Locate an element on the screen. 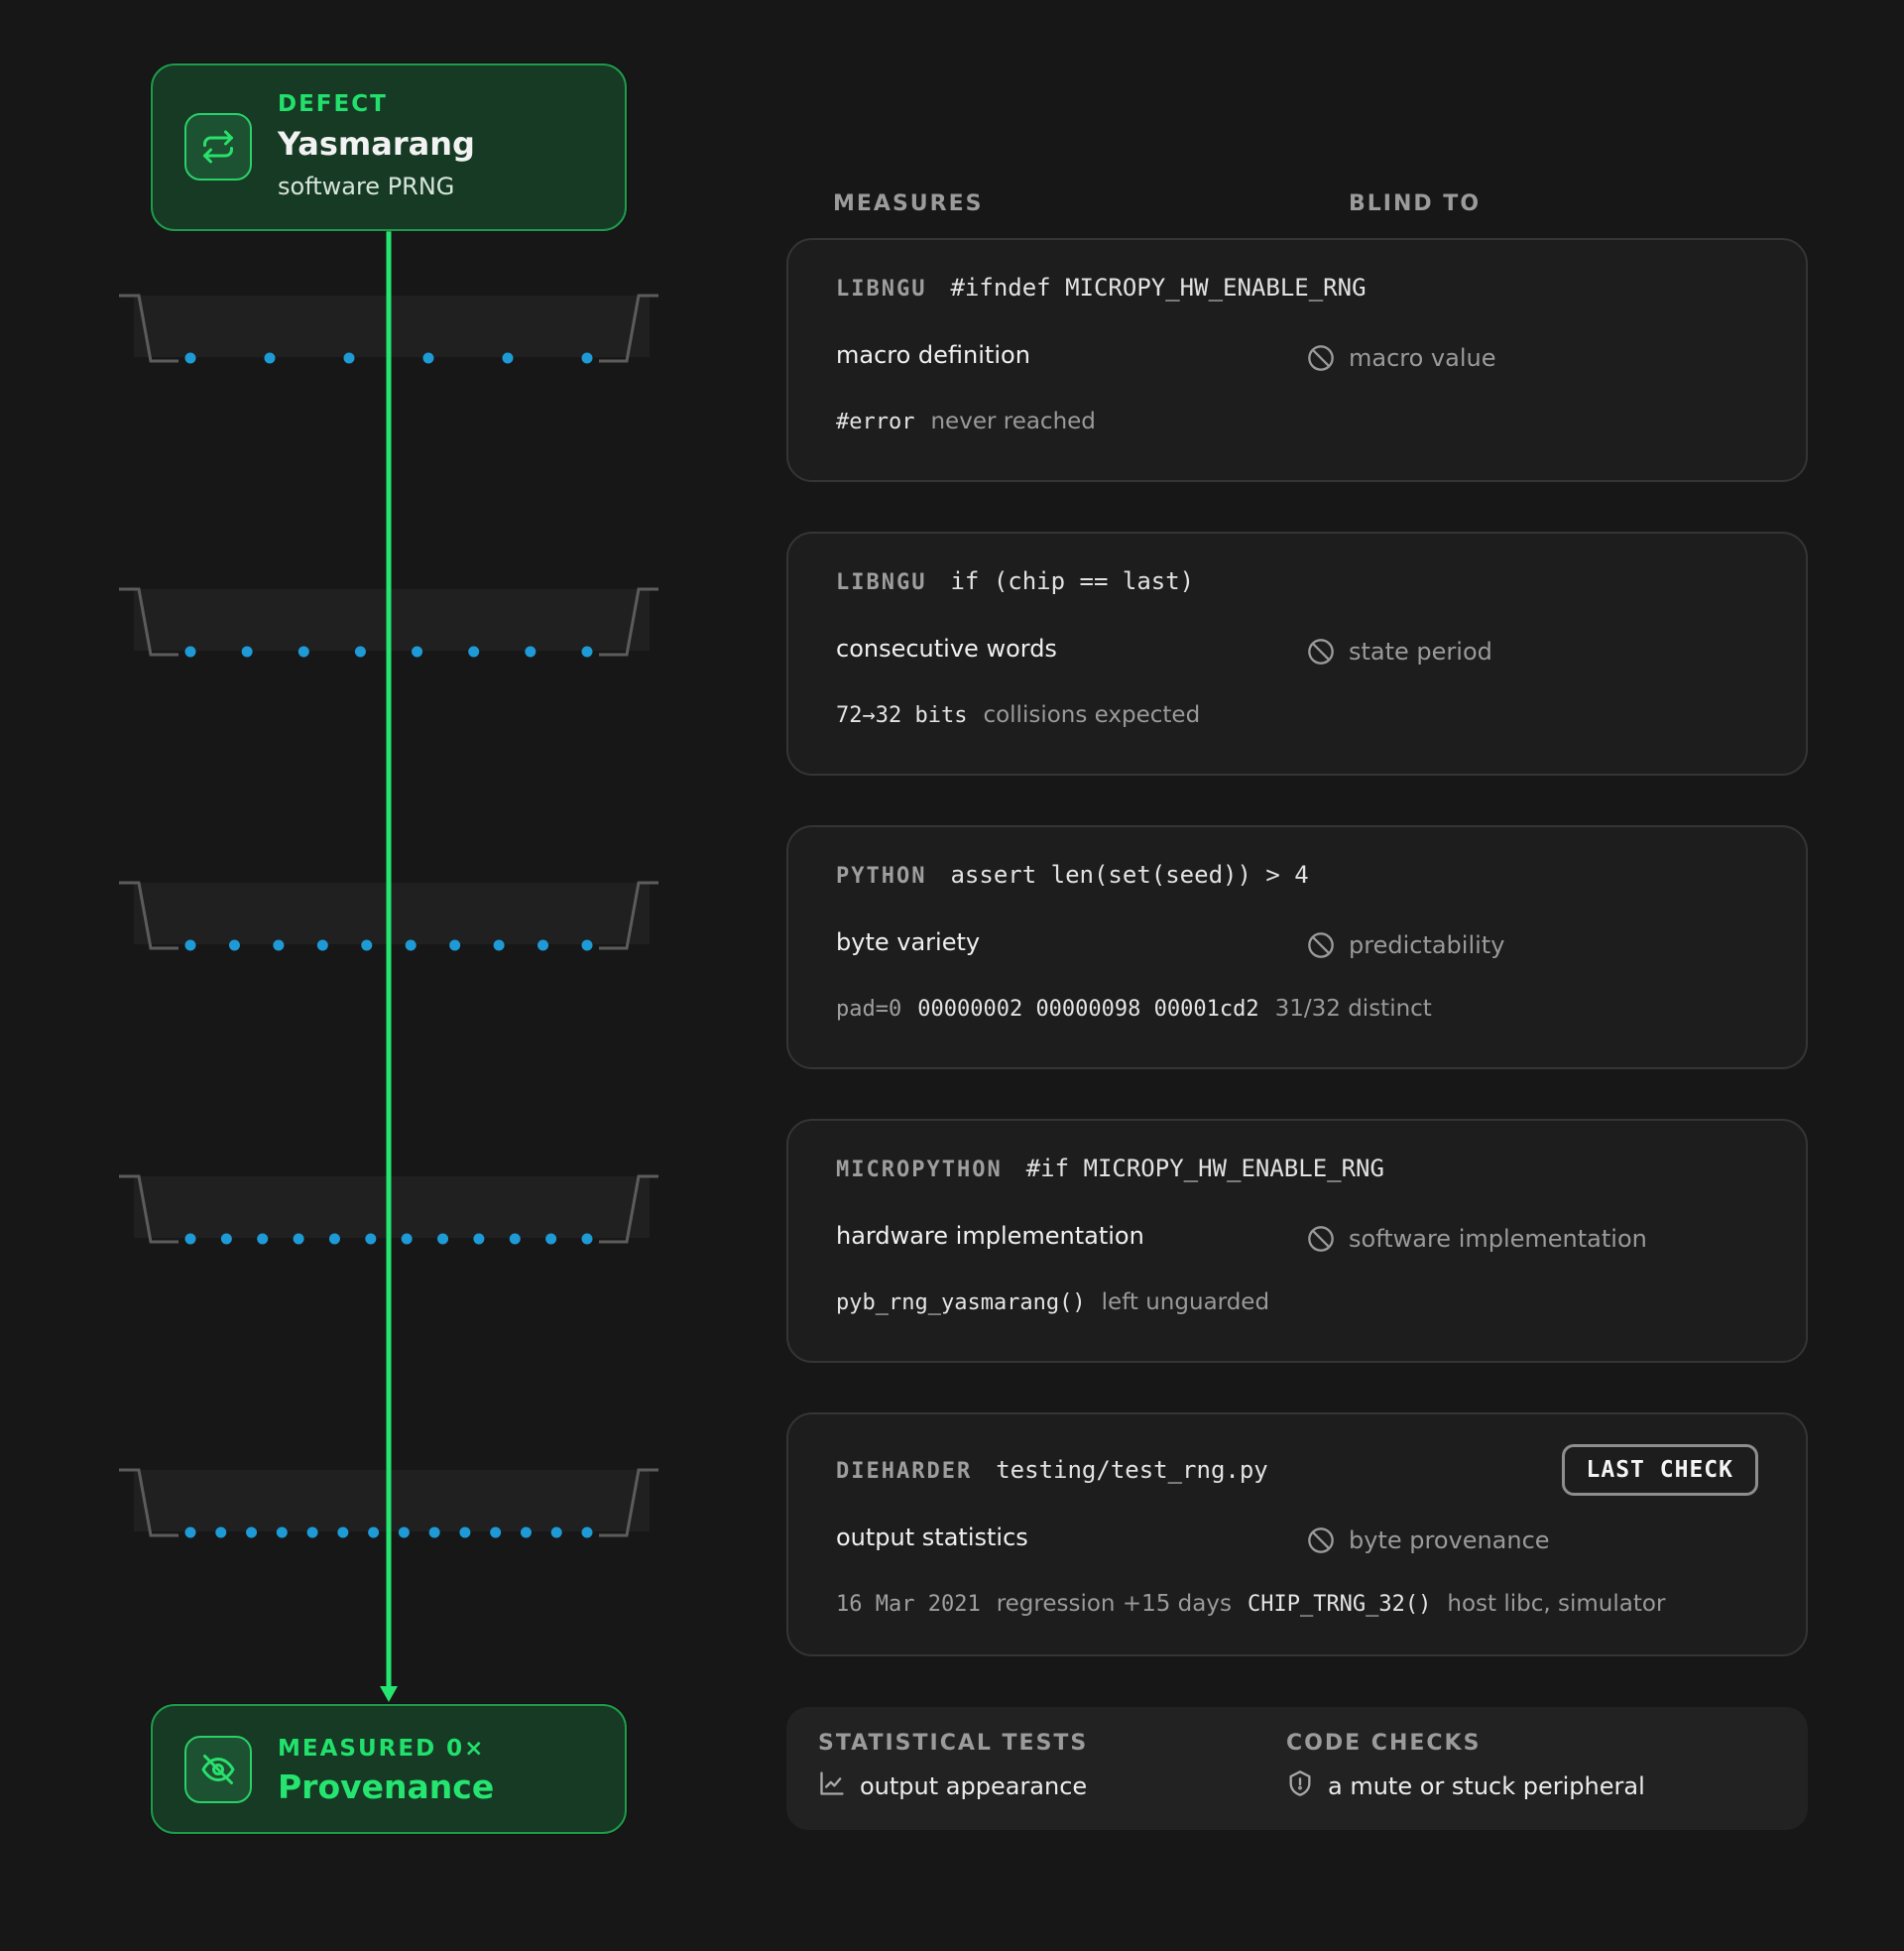  check-detail-dim: pad=0 is located at coordinates (869, 1009).